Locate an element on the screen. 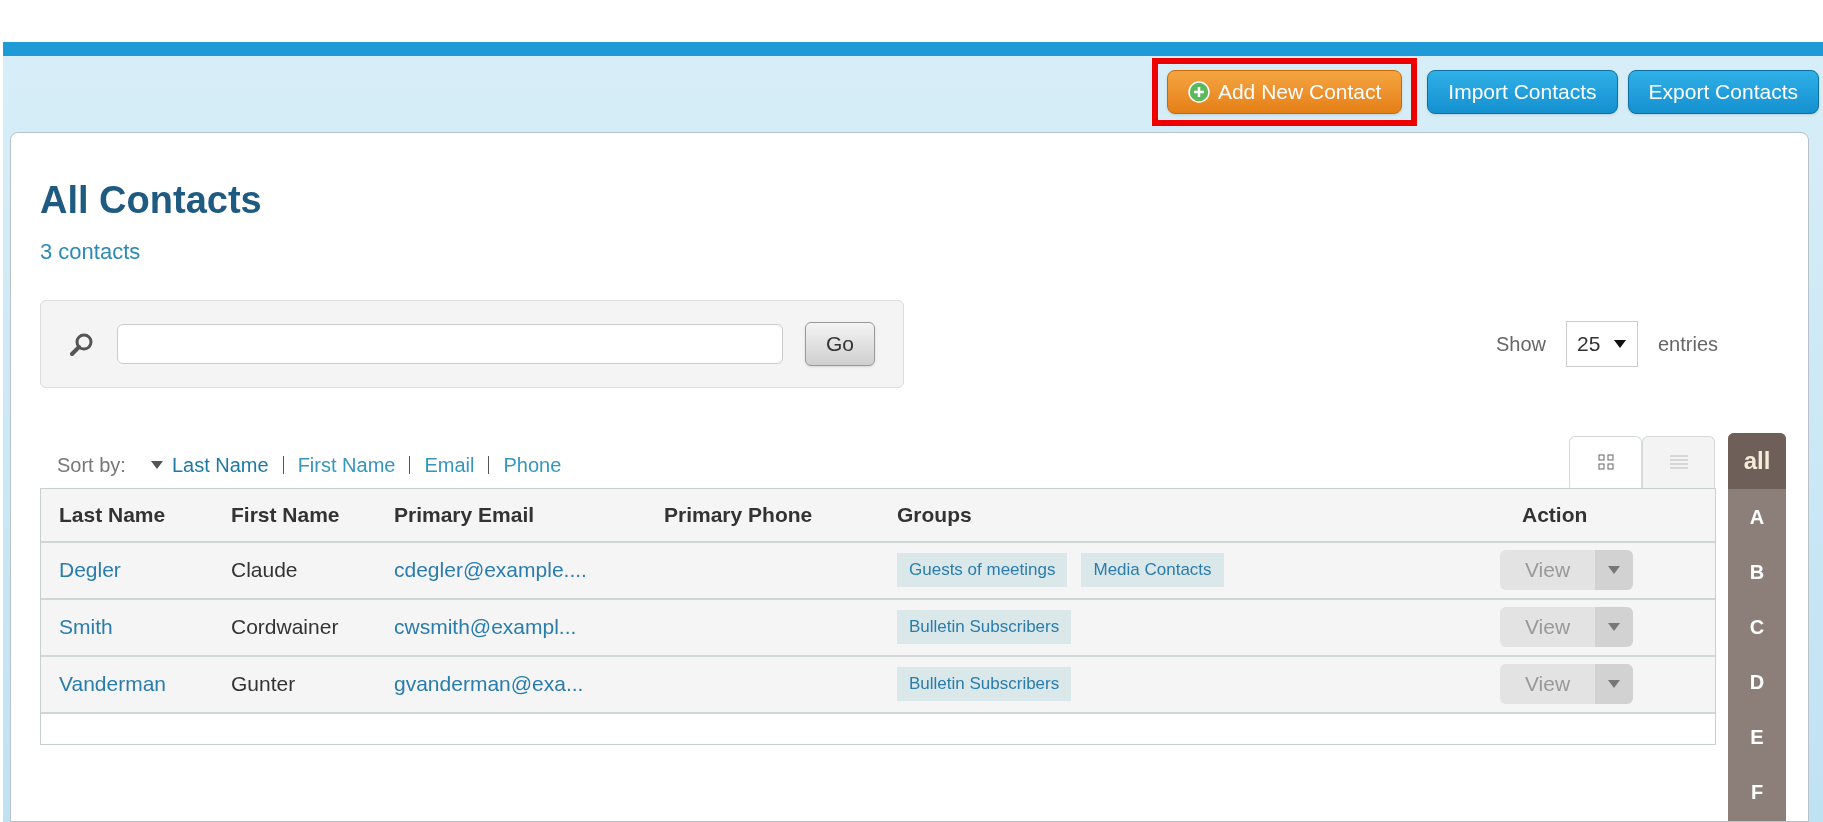  go-button: Go is located at coordinates (840, 343).